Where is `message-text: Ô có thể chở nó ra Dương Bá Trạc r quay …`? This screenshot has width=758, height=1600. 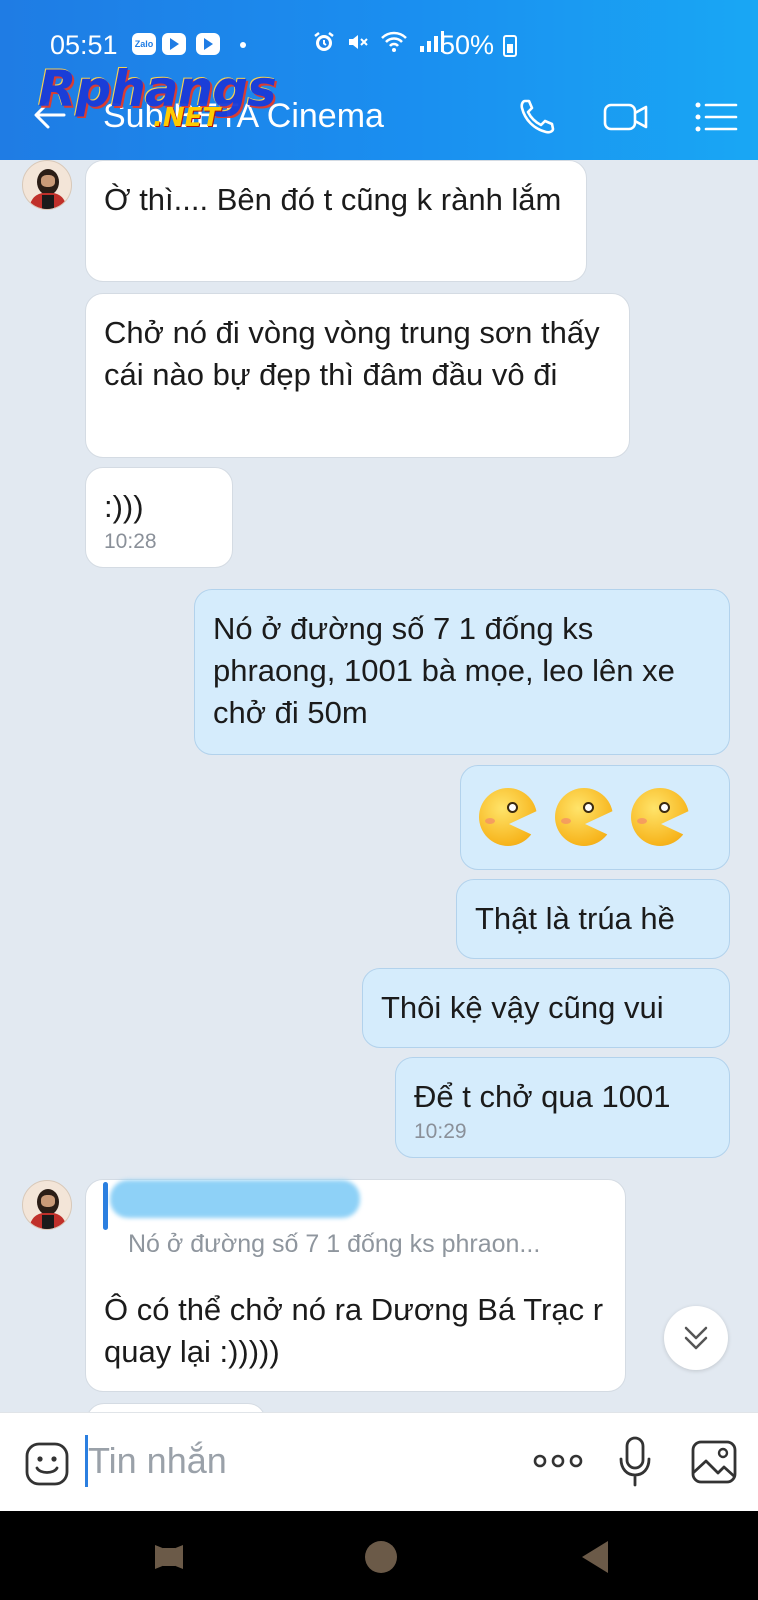 message-text: Ô có thể chở nó ra Dương Bá Trạc r quay … is located at coordinates (354, 1330).